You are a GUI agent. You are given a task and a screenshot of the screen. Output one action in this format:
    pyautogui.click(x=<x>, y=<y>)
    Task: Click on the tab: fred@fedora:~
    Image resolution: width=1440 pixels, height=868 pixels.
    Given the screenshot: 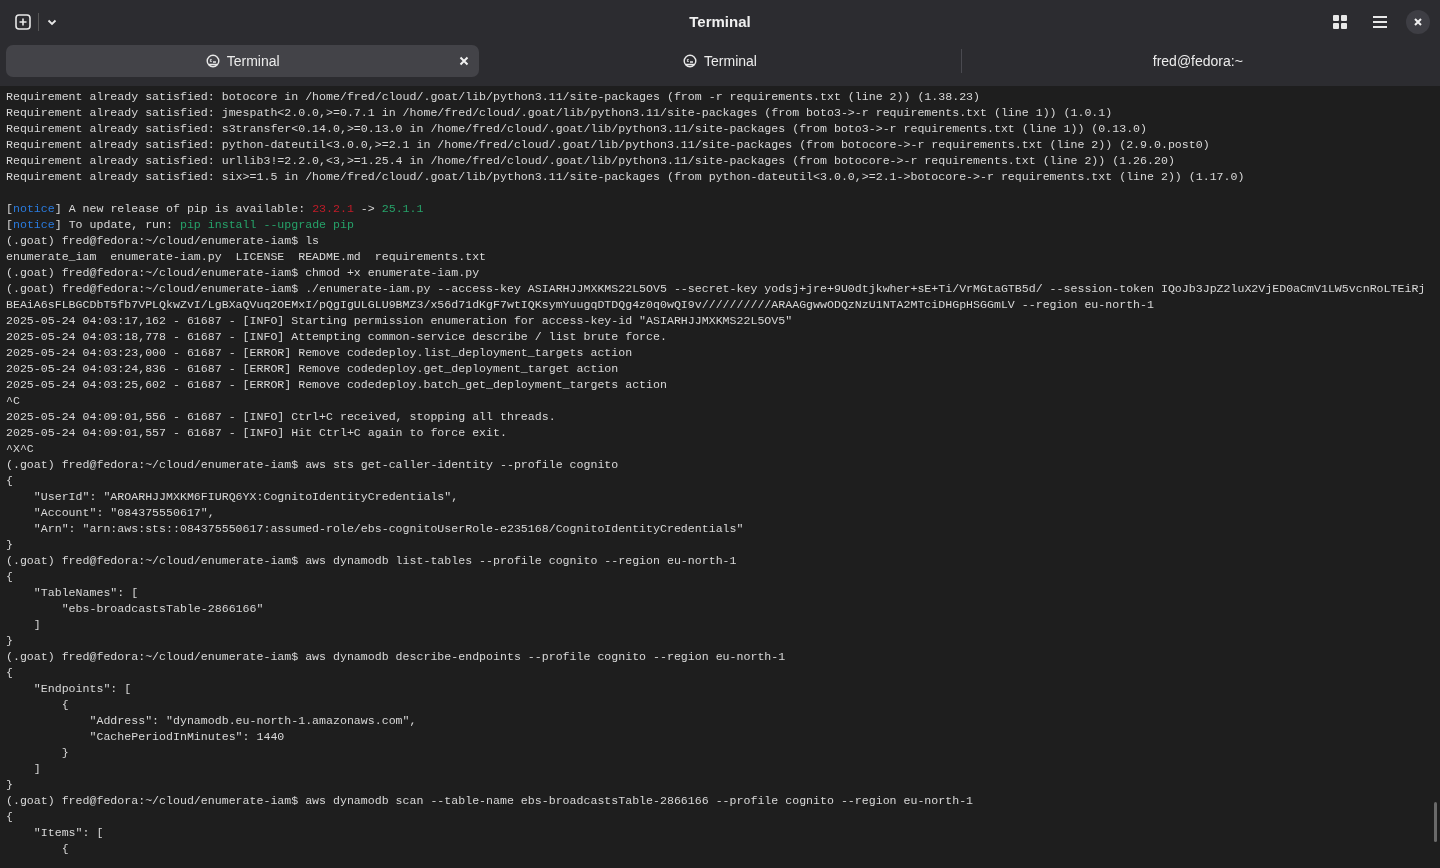 What is the action you would take?
    pyautogui.click(x=1197, y=61)
    